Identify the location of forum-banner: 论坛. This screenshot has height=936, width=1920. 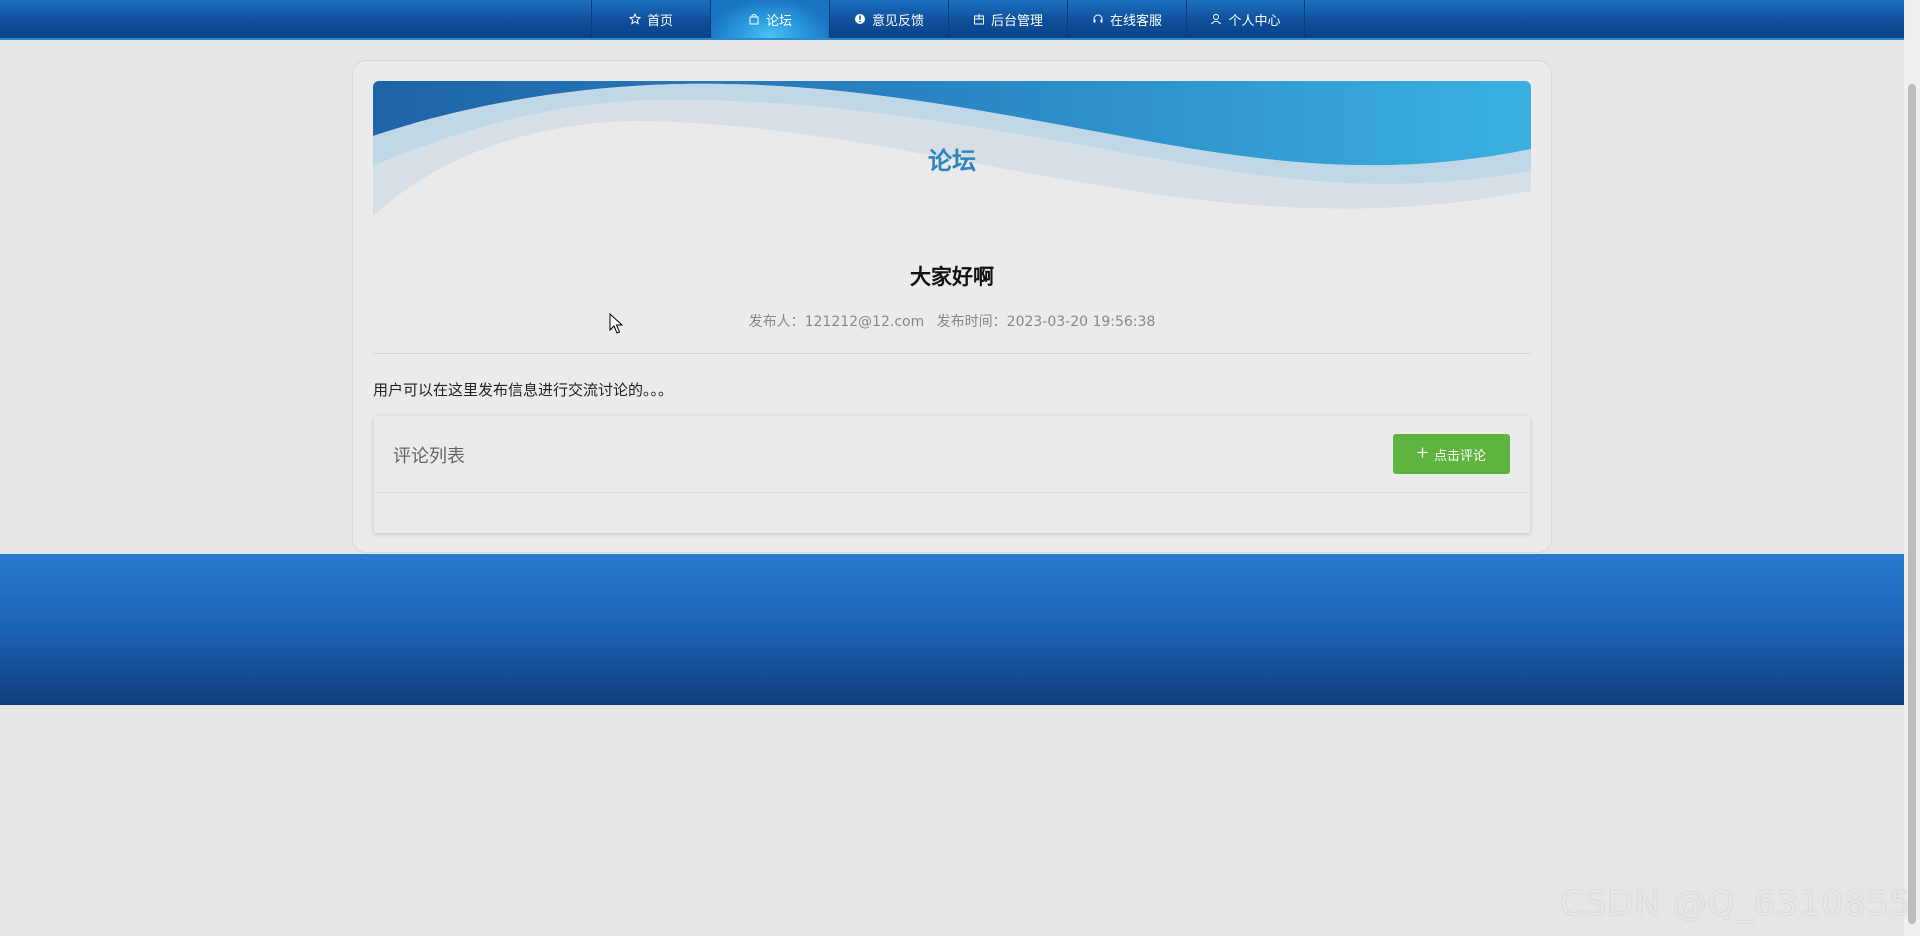
(952, 154).